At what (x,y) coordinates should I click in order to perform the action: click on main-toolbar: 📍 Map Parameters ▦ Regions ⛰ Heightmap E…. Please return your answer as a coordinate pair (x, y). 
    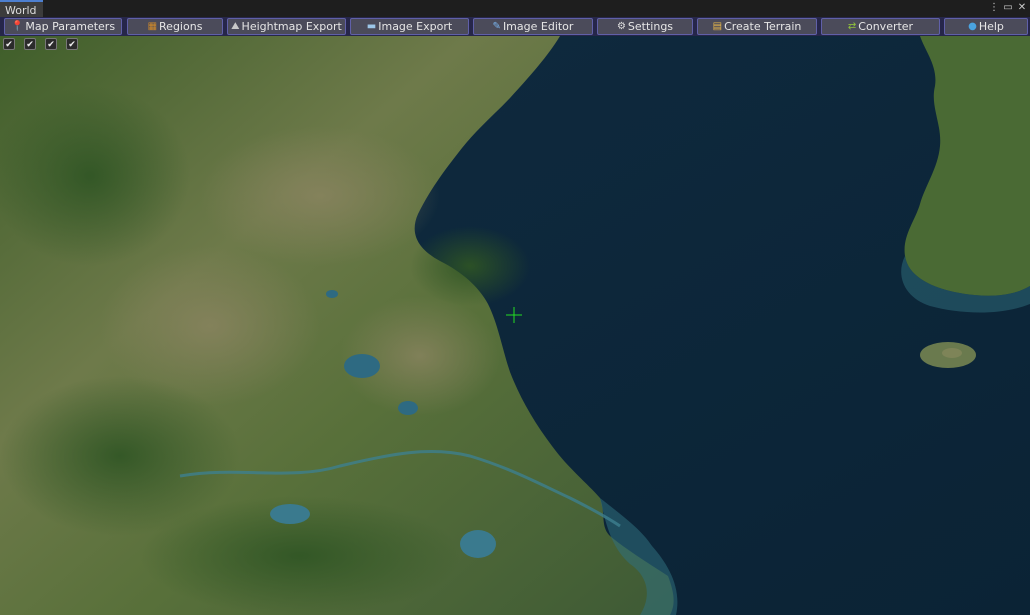
    Looking at the image, I should click on (515, 26).